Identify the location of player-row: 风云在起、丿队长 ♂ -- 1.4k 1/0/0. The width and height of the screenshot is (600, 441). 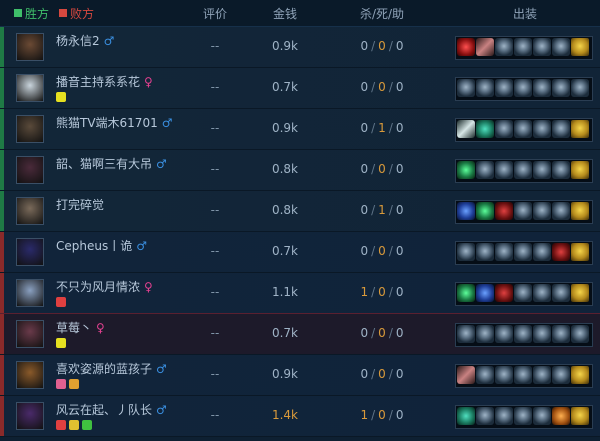
(300, 416).